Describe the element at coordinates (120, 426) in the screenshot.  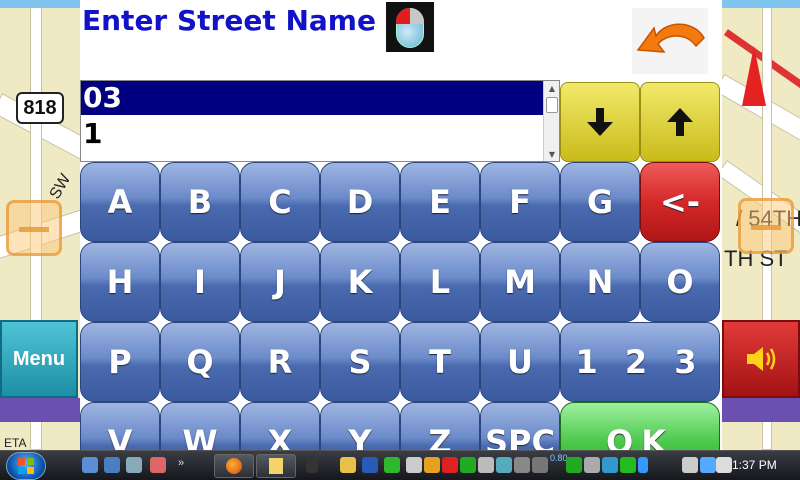
I see `key-v: V` at that location.